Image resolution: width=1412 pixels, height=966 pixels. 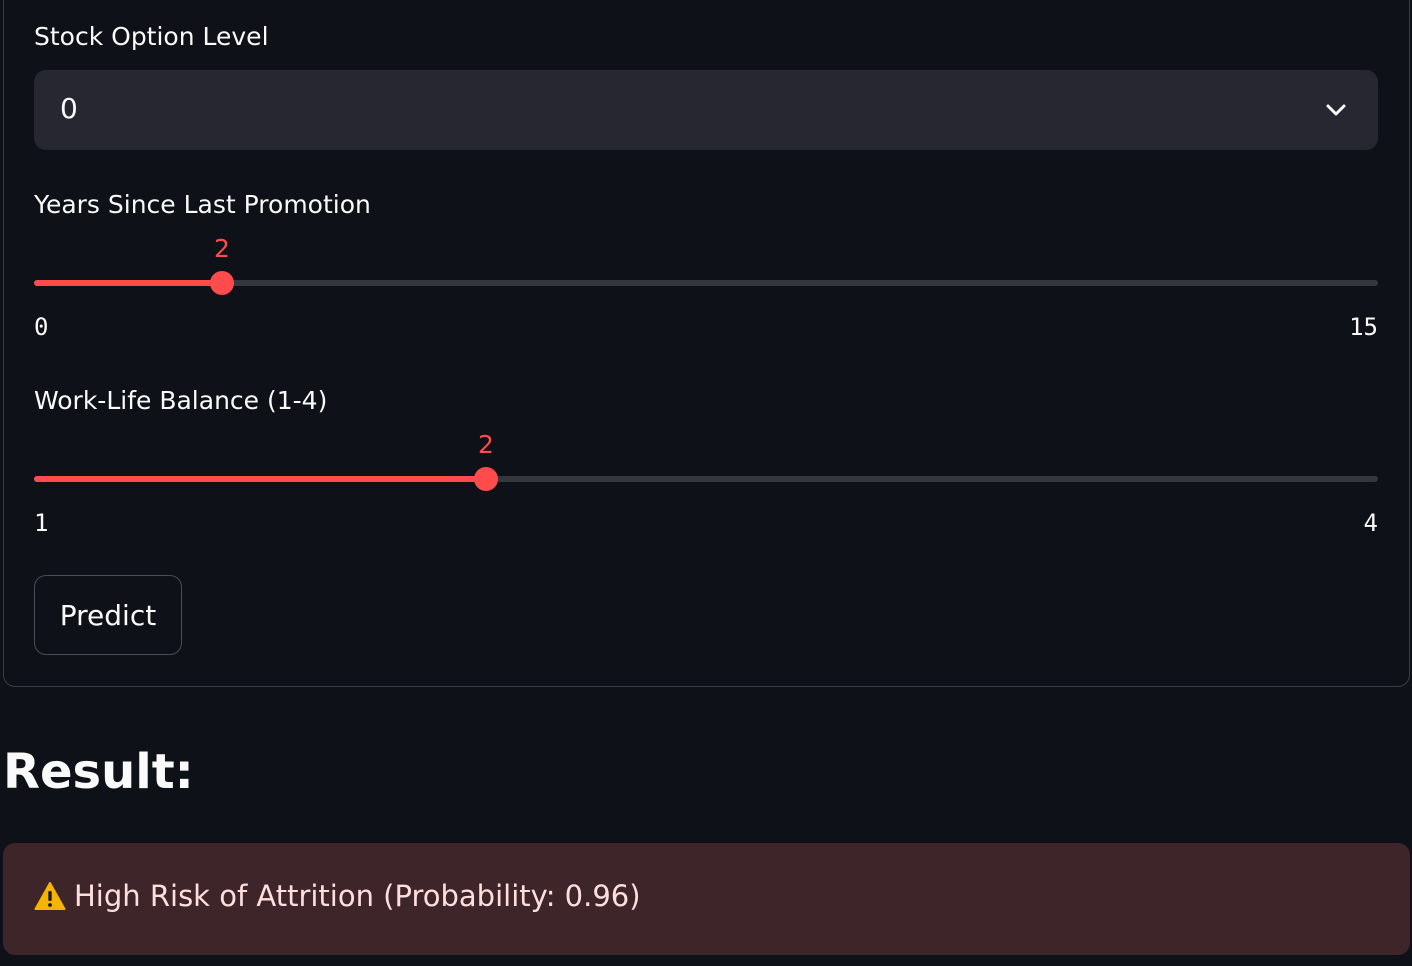 What do you see at coordinates (108, 615) in the screenshot?
I see `predict-button: Predict` at bounding box center [108, 615].